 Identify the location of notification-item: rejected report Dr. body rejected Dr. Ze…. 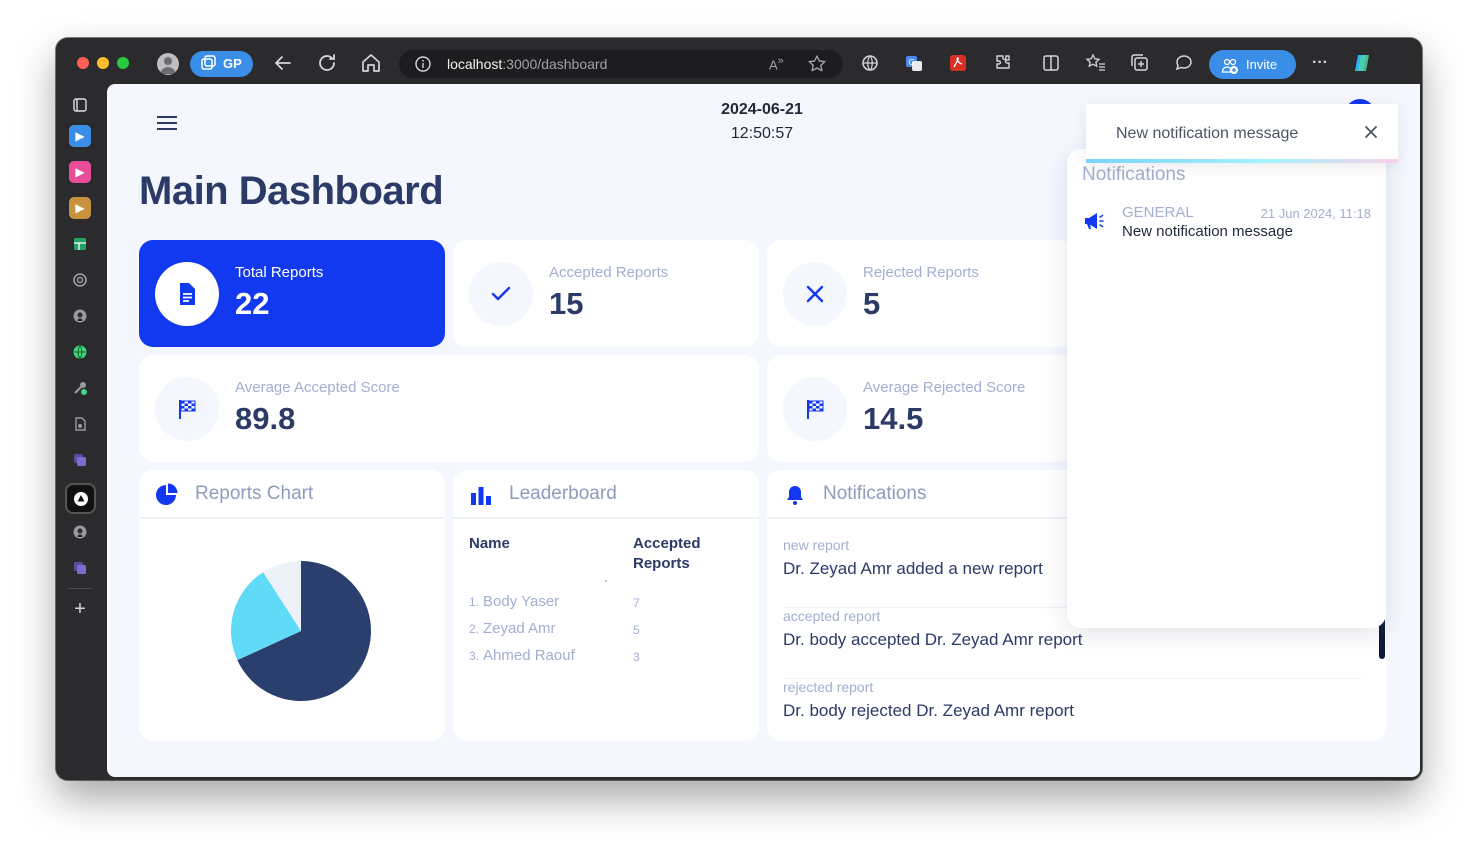
(1072, 710).